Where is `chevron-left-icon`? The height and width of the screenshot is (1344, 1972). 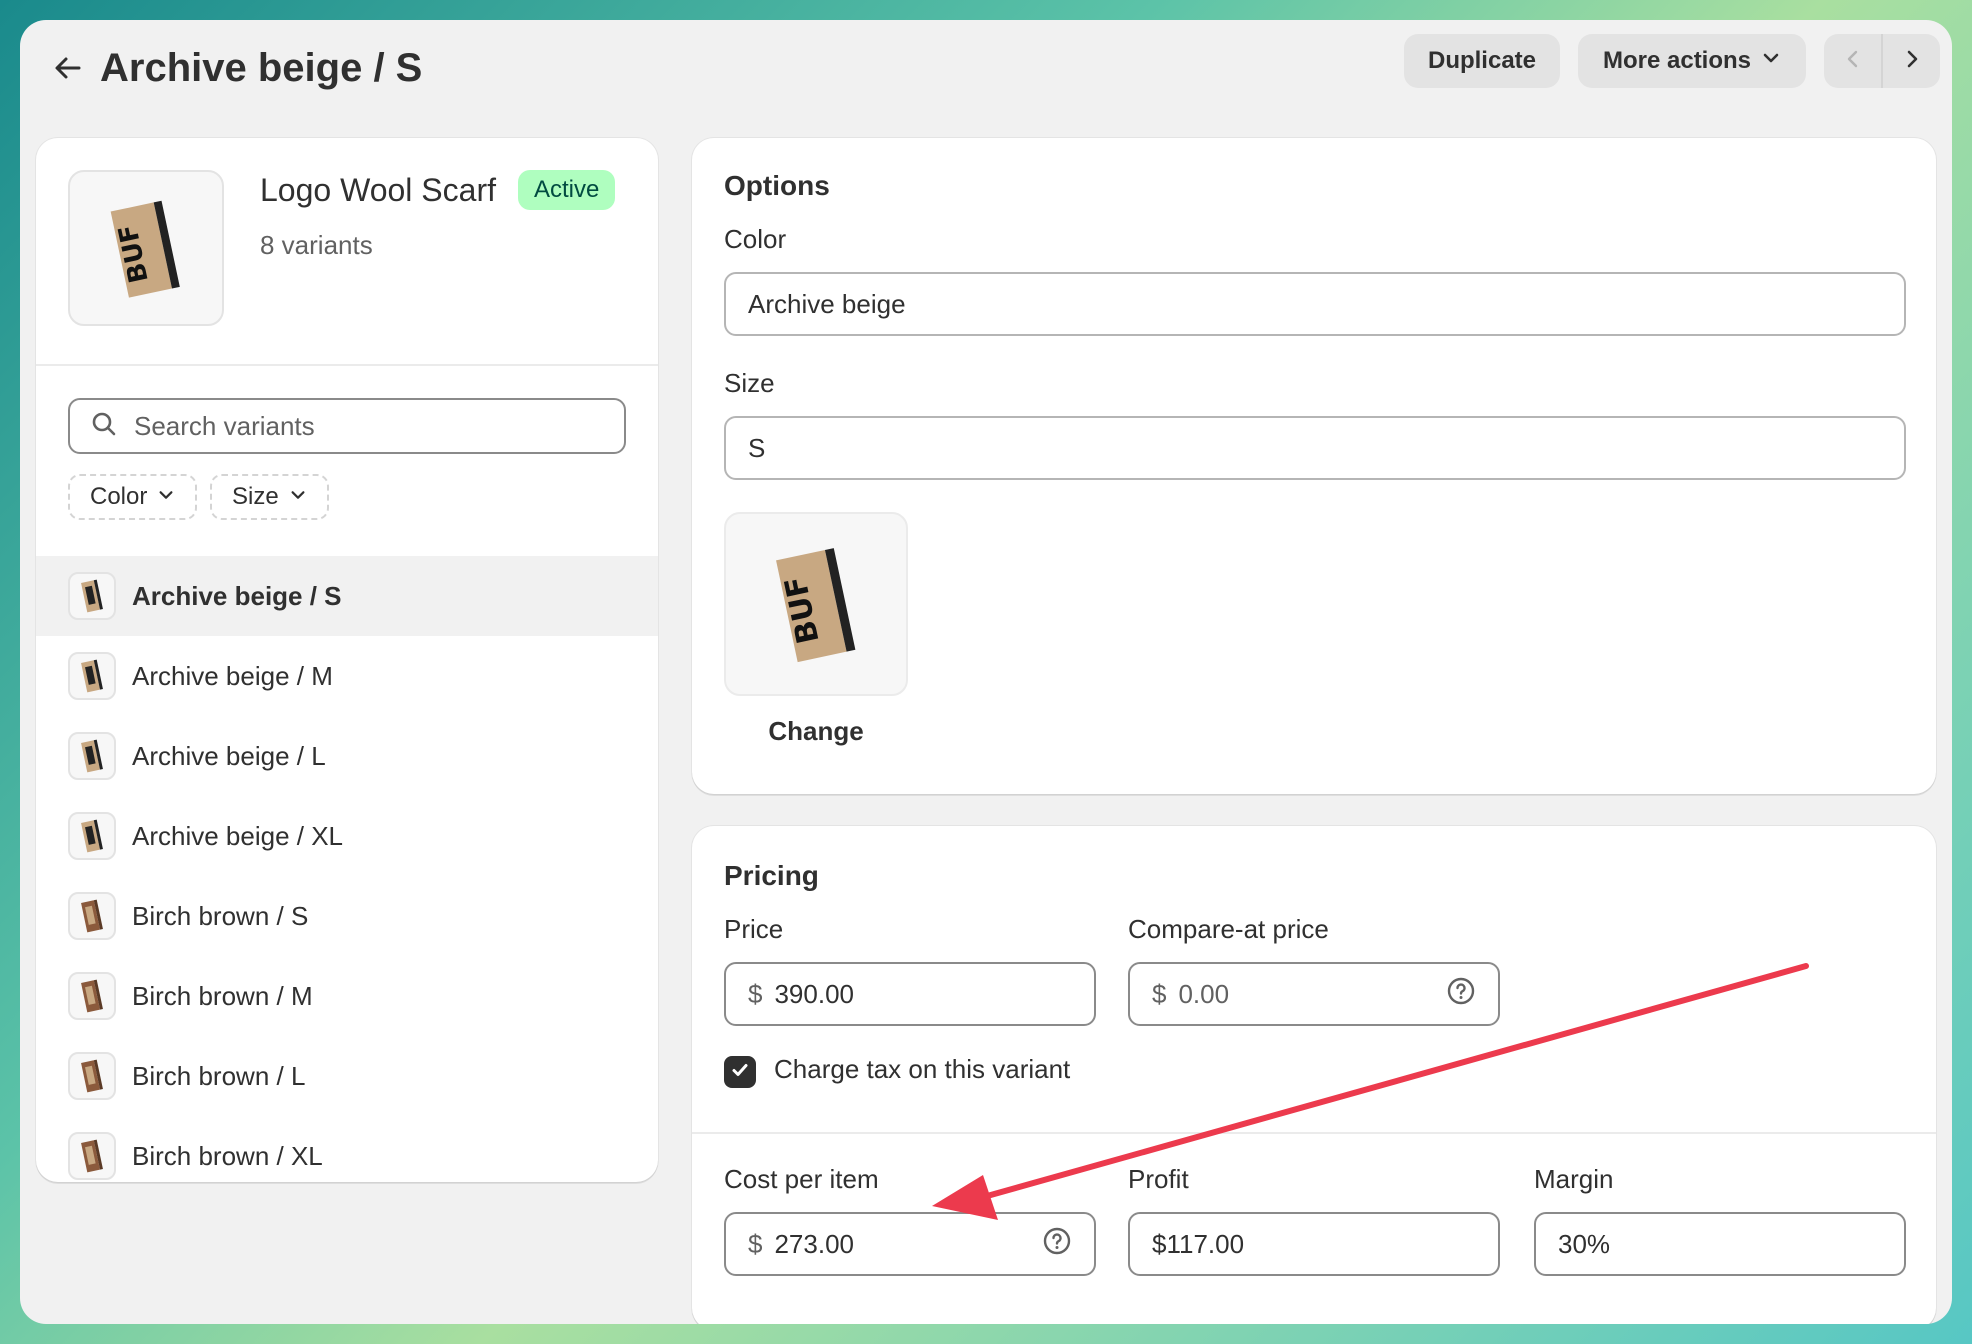 chevron-left-icon is located at coordinates (1853, 61).